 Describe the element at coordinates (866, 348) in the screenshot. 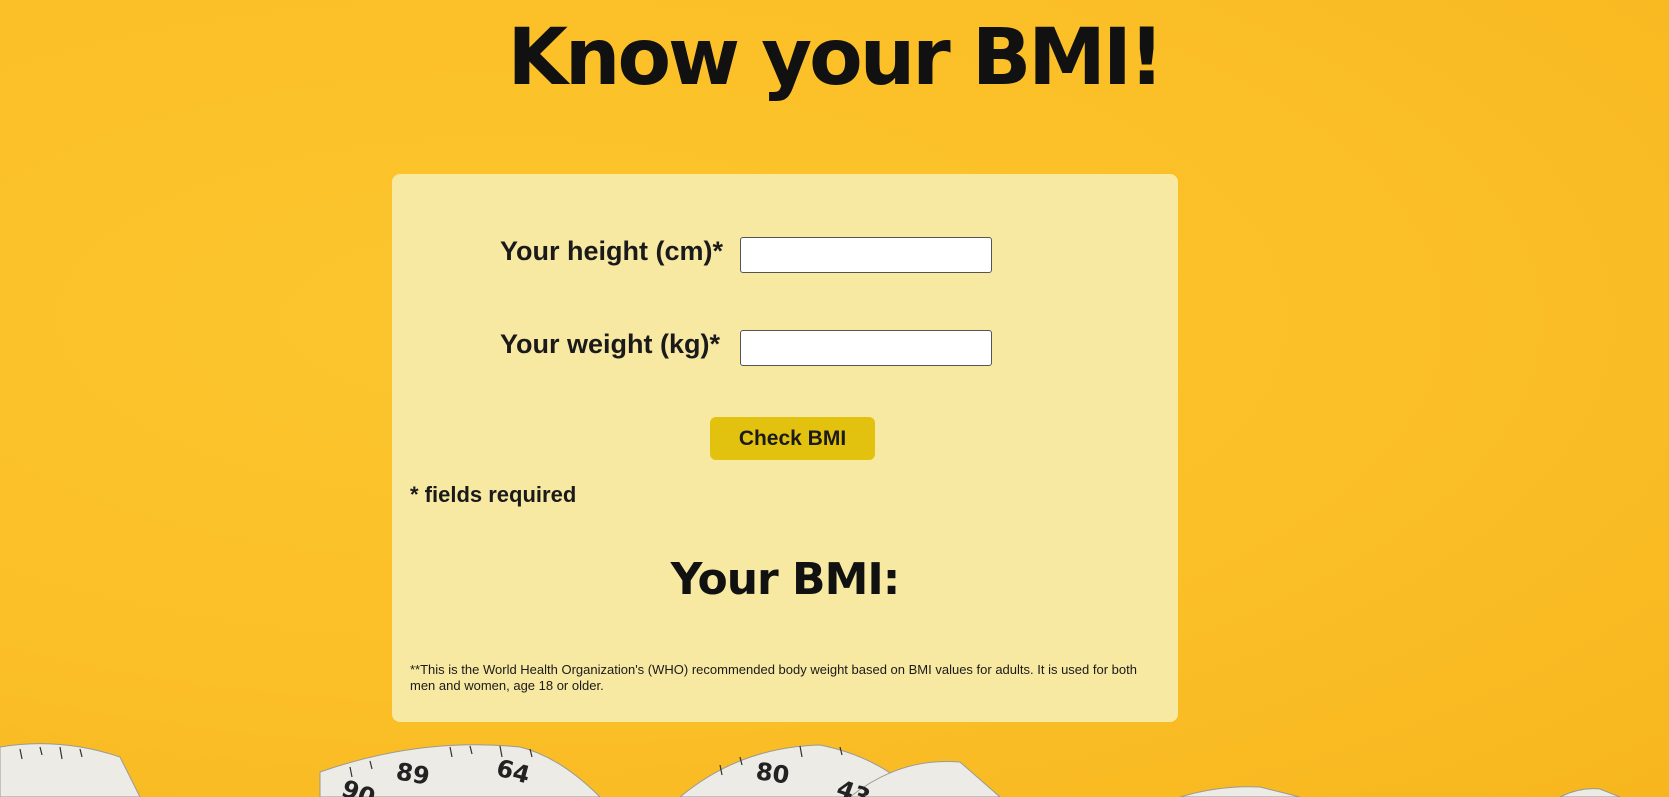

I see `weight-input` at that location.